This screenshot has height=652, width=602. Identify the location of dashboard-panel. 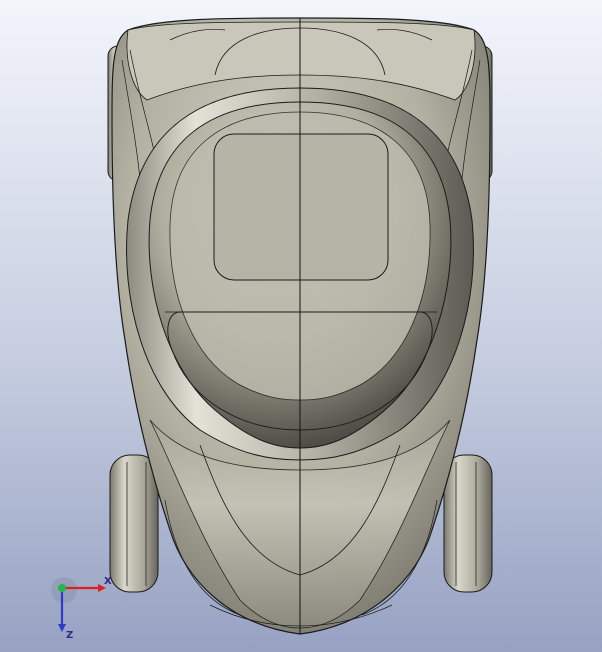
(301, 207).